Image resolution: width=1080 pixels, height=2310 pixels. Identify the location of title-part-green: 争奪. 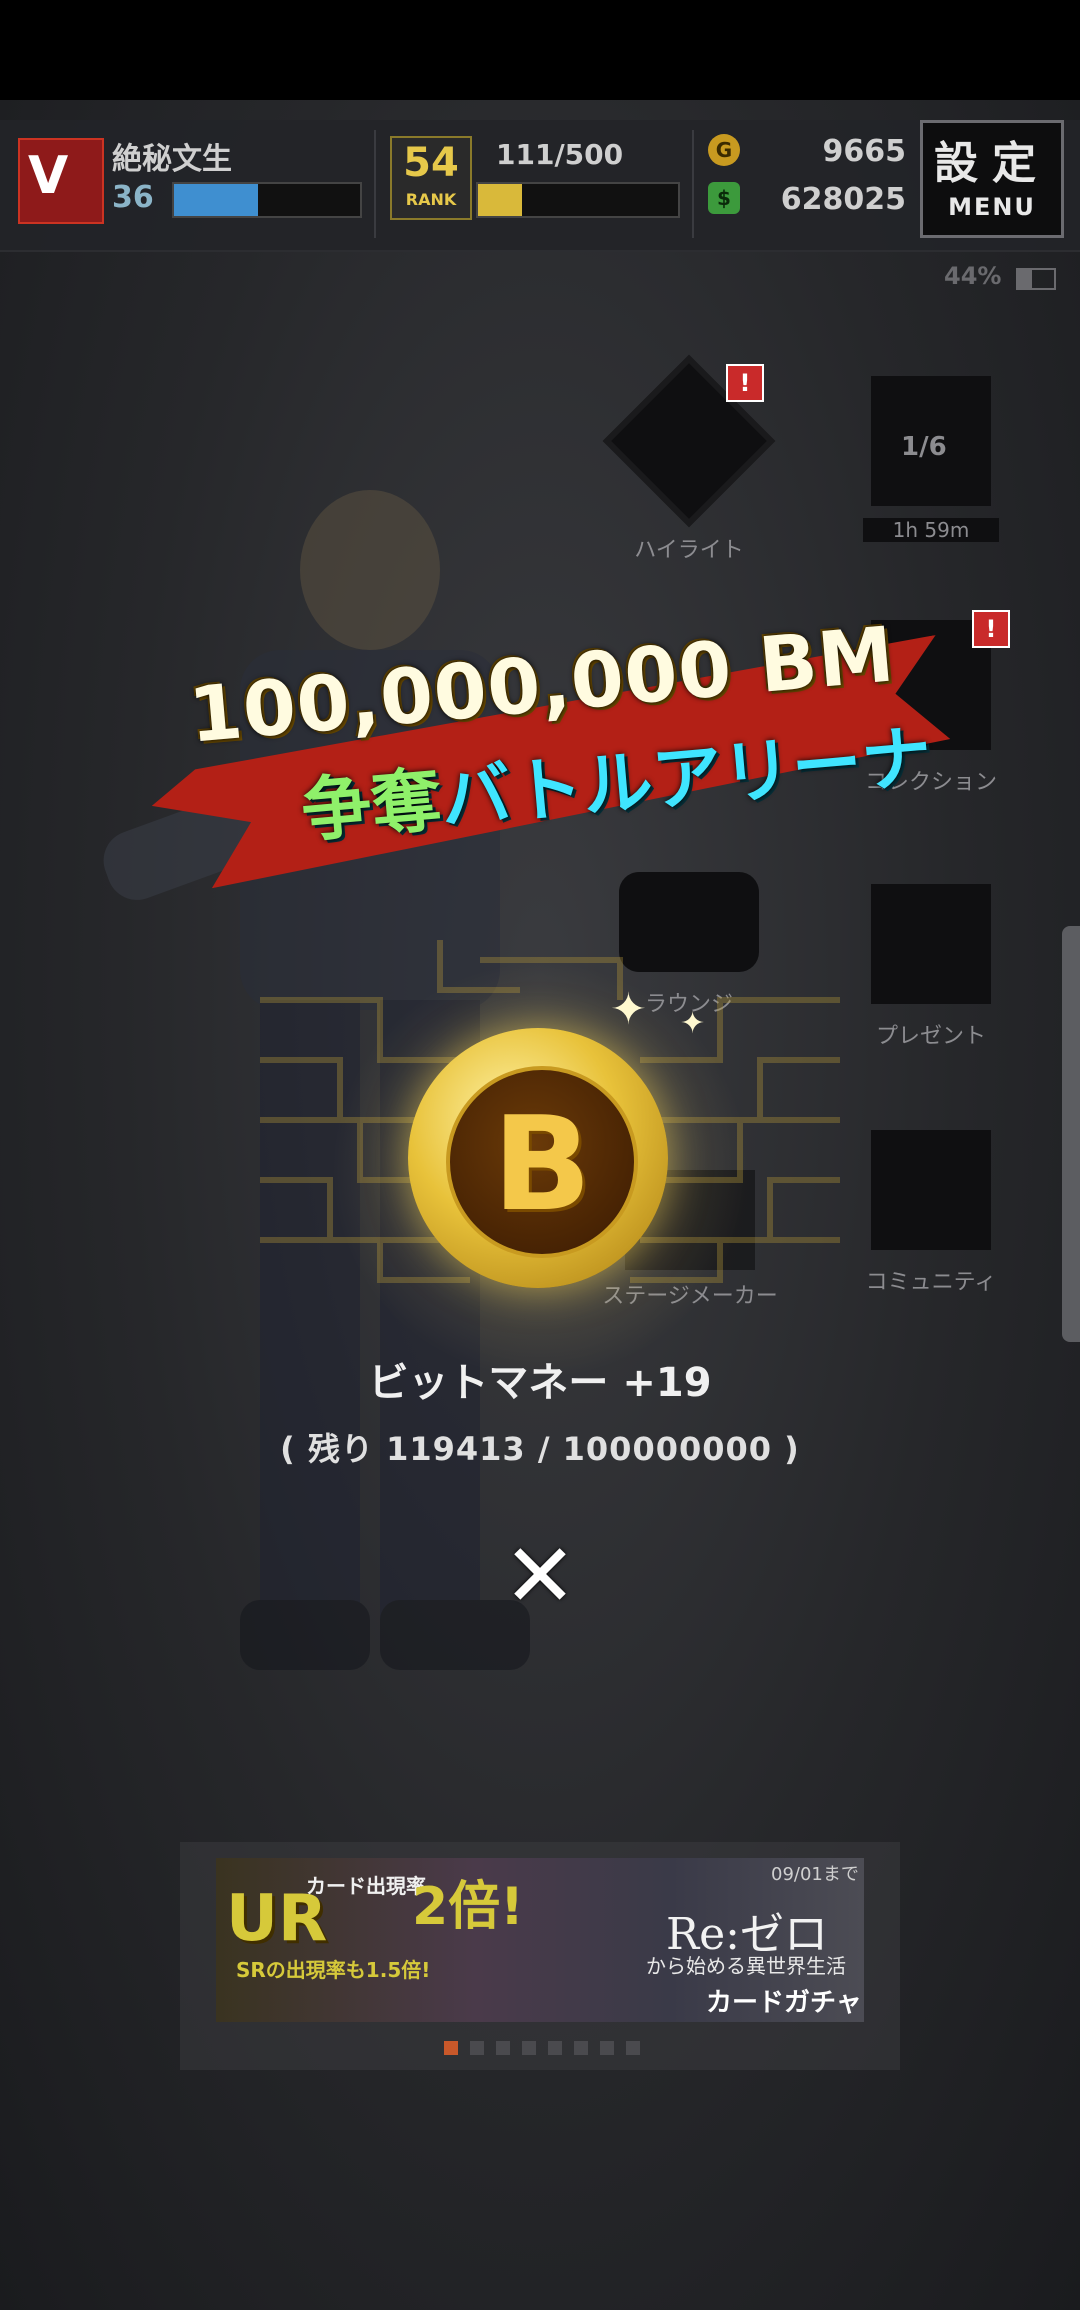
(371, 805).